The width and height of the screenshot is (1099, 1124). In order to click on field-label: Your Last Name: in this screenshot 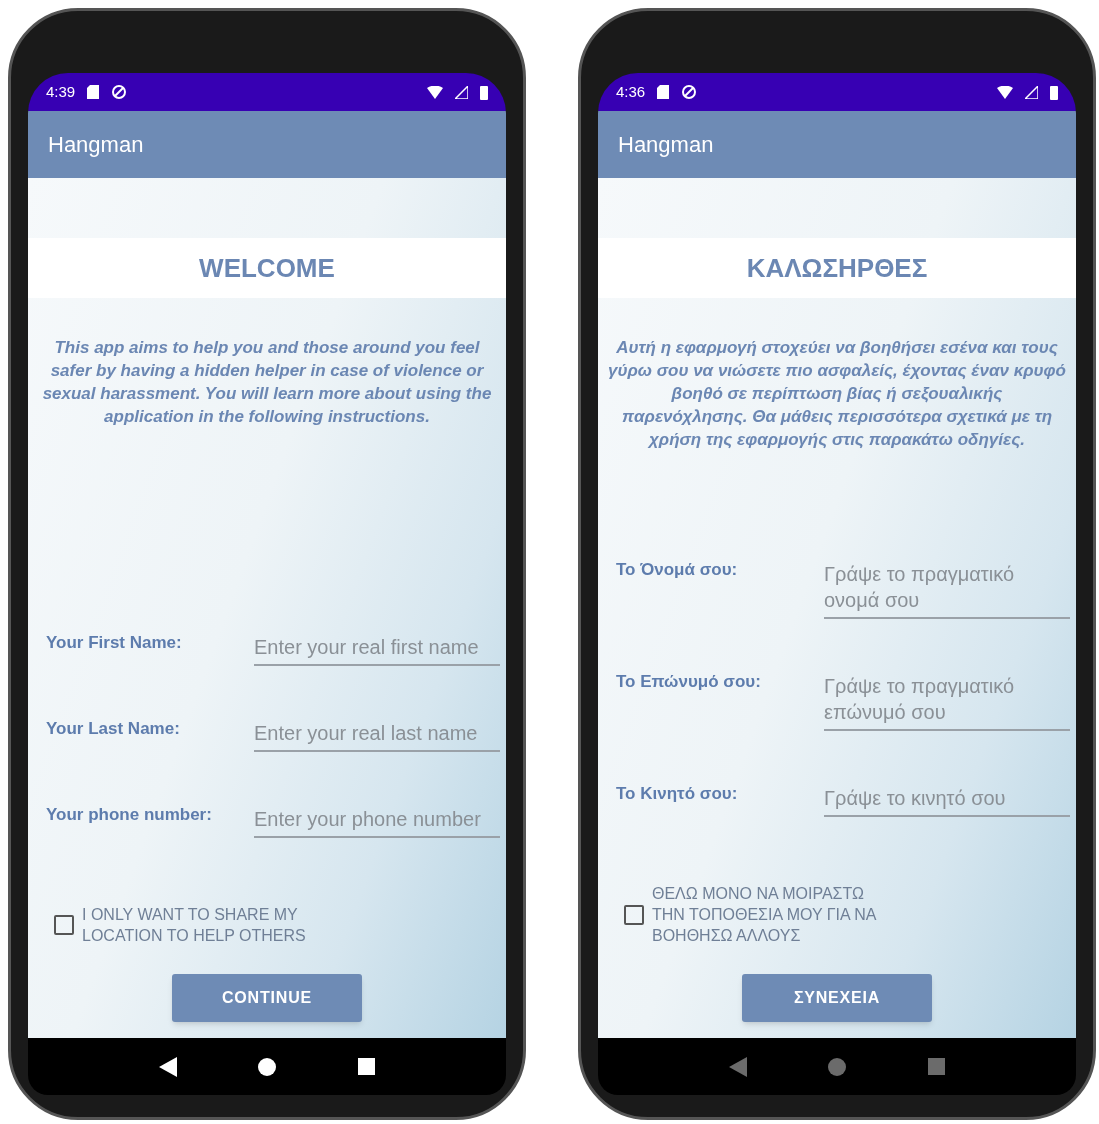, I will do `click(113, 729)`.